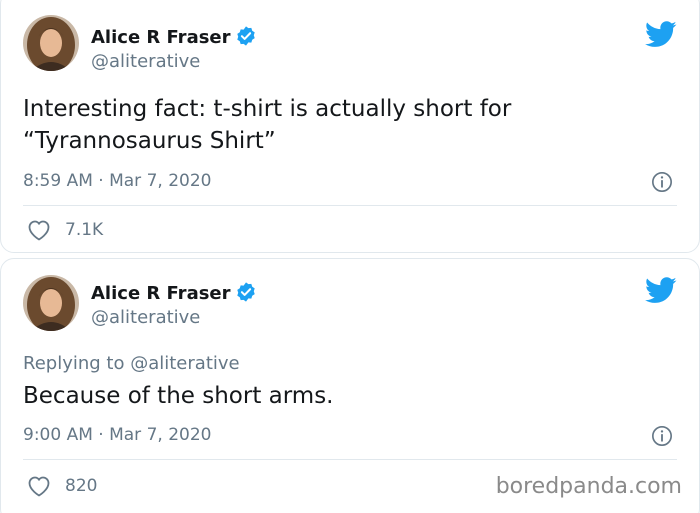 The height and width of the screenshot is (513, 700). Describe the element at coordinates (348, 396) in the screenshot. I see `tweet-text: Because of the short arms.` at that location.